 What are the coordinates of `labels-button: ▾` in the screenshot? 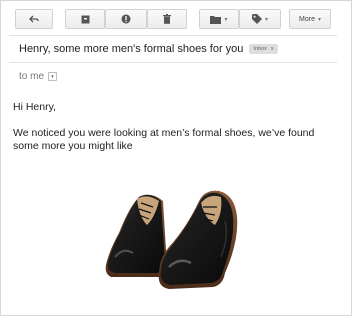 It's located at (260, 19).